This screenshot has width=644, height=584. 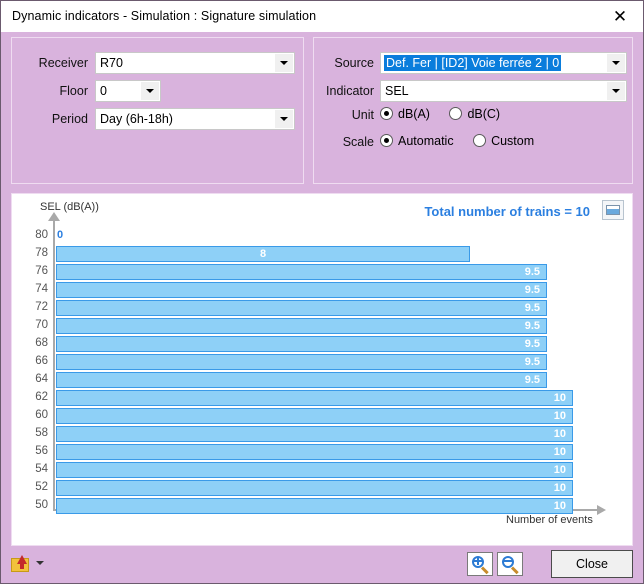 I want to click on bar: 8, so click(x=263, y=254).